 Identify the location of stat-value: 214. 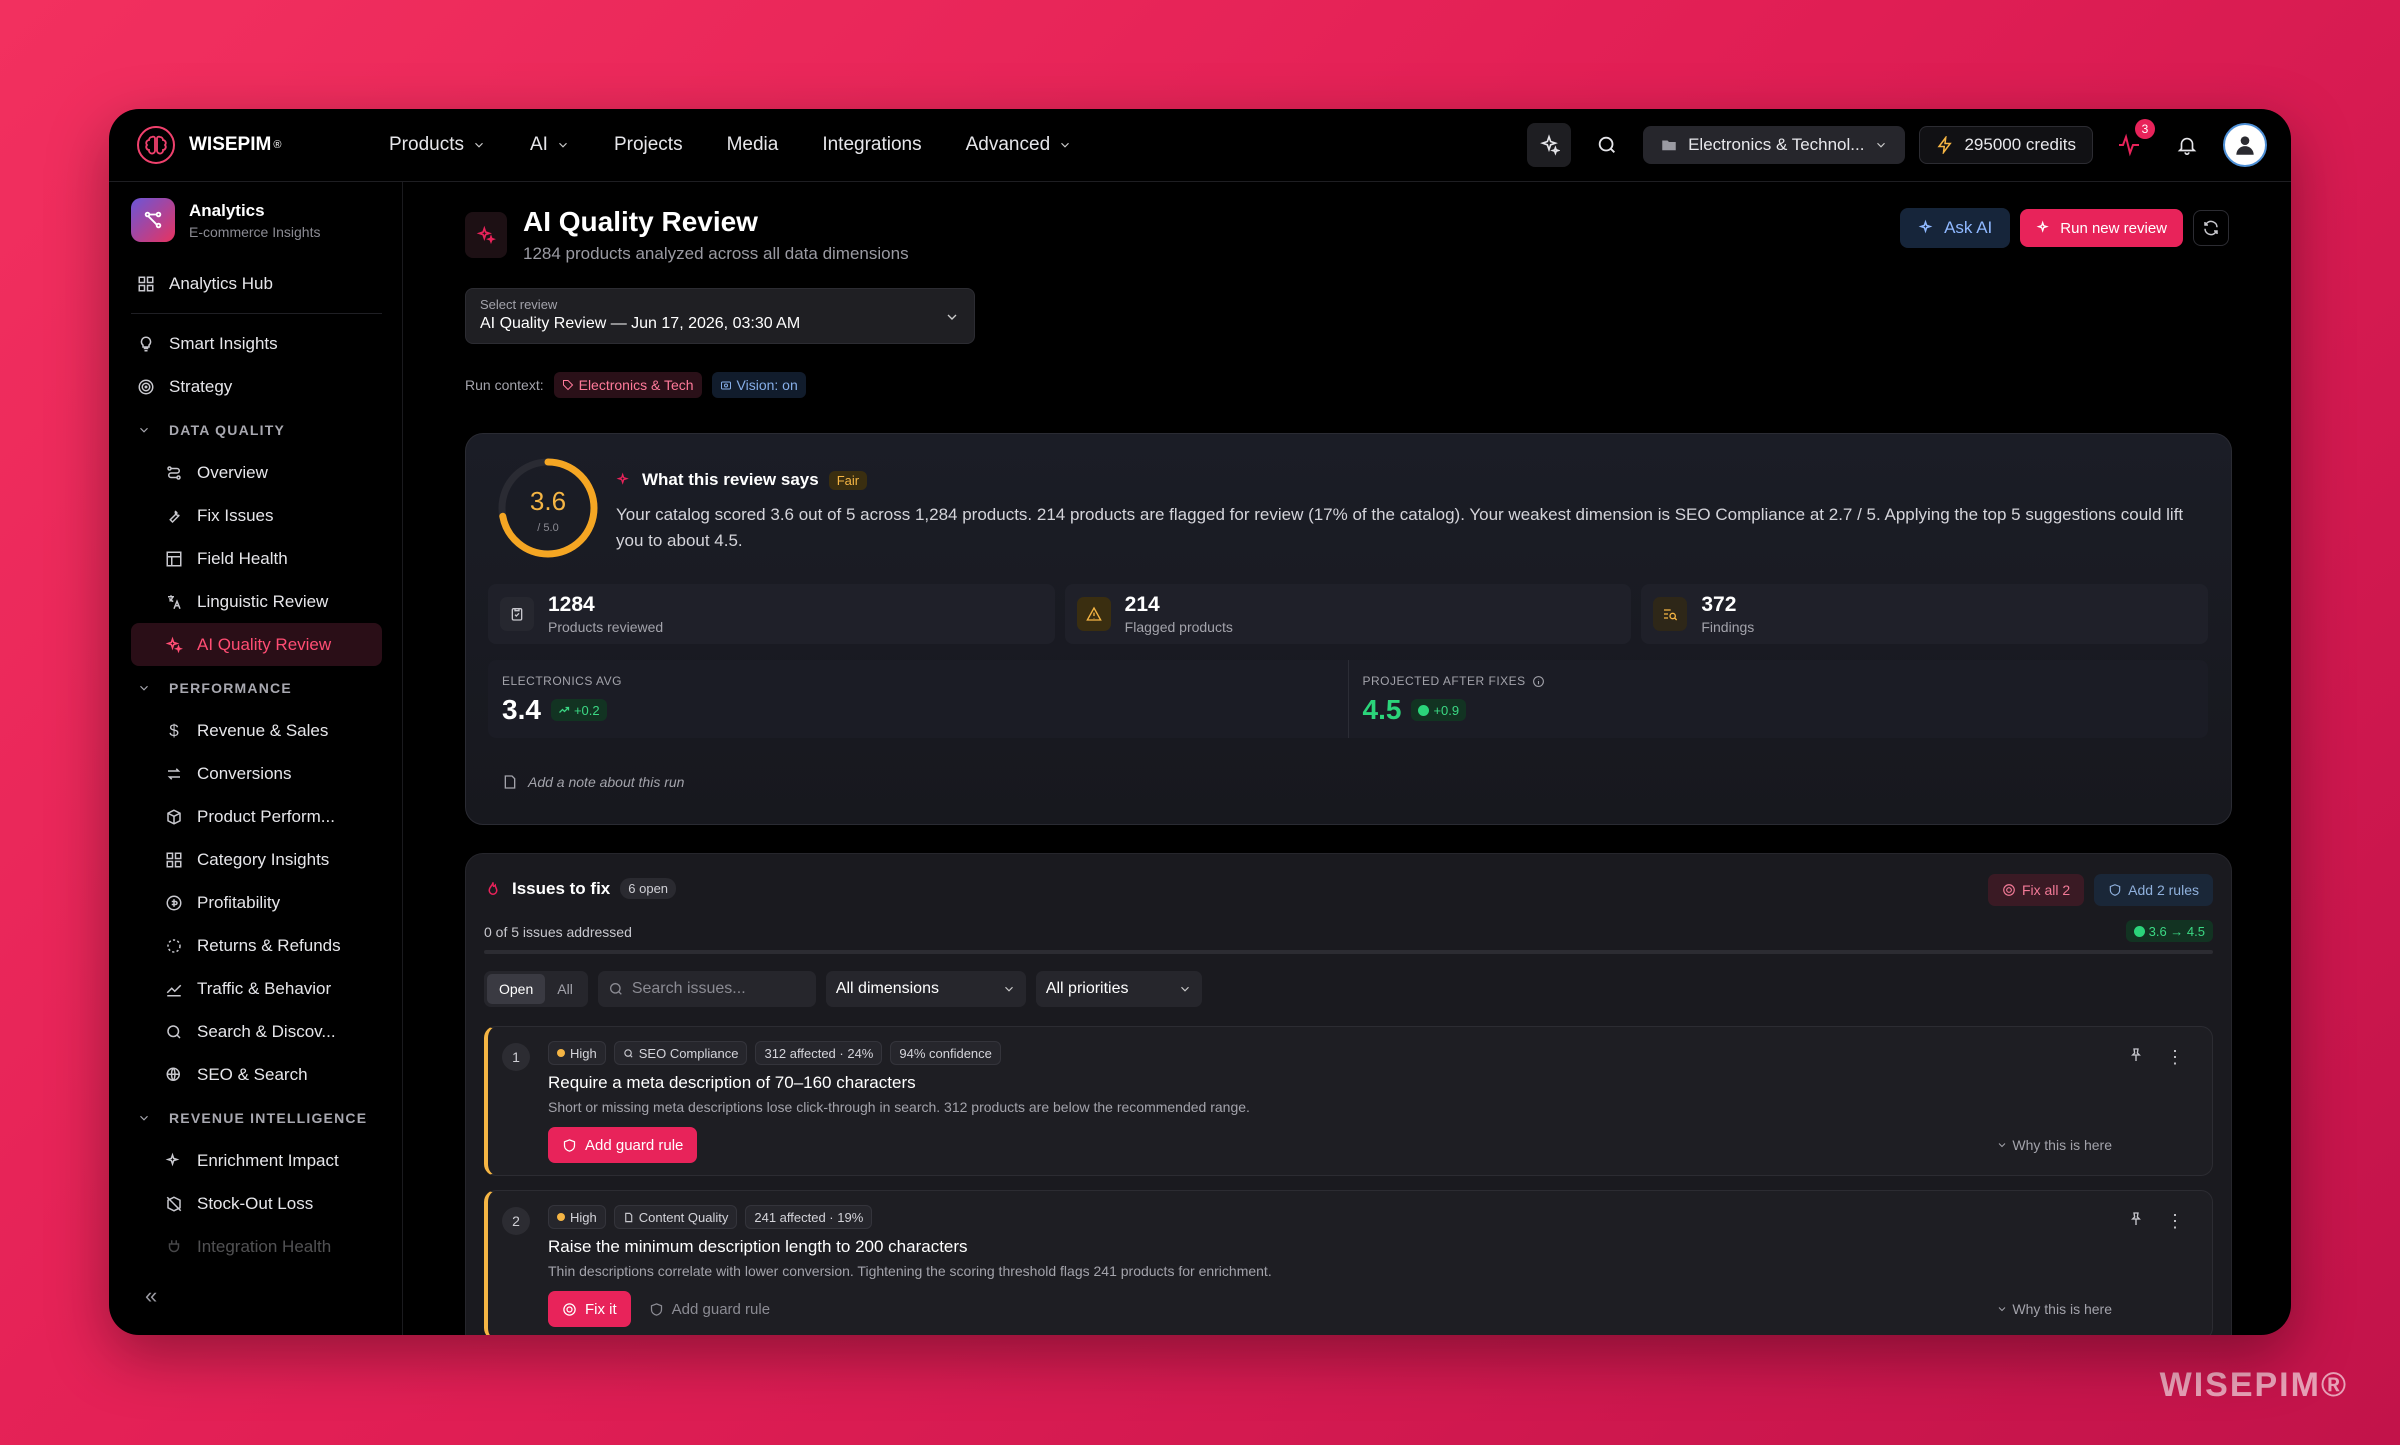
(1142, 604).